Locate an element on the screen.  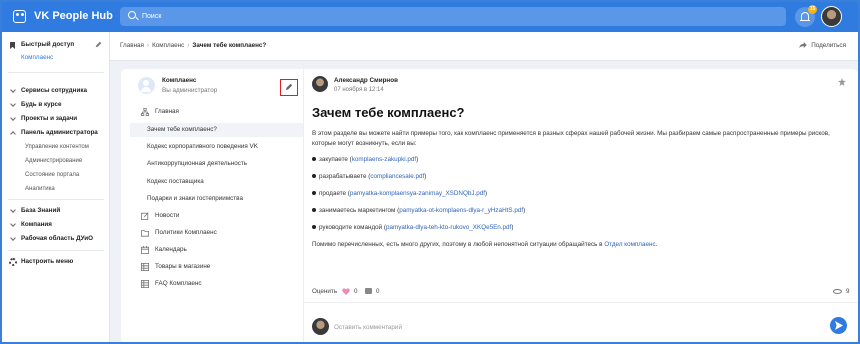
bookmark-icon is located at coordinates (12, 45).